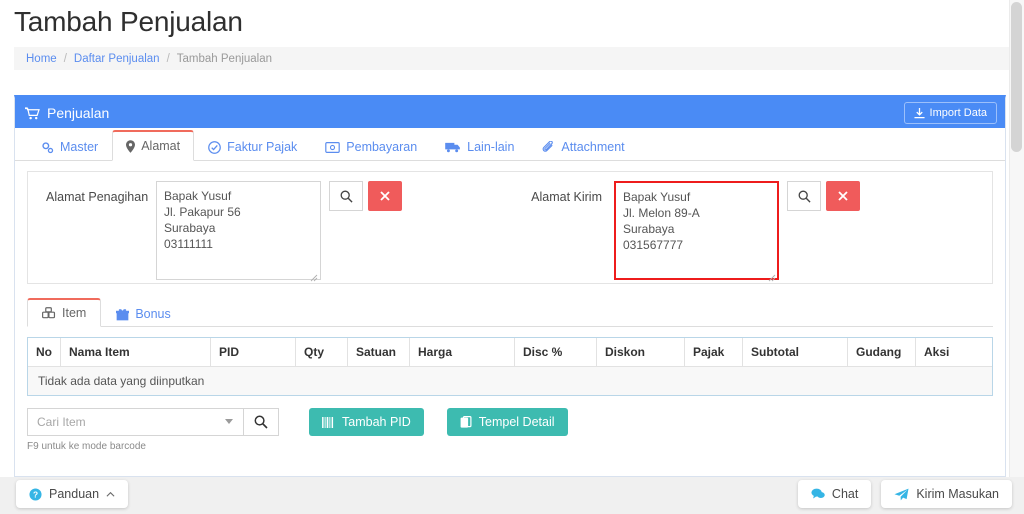  Describe the element at coordinates (79, 147) in the screenshot. I see `tab-master-label: Master` at that location.